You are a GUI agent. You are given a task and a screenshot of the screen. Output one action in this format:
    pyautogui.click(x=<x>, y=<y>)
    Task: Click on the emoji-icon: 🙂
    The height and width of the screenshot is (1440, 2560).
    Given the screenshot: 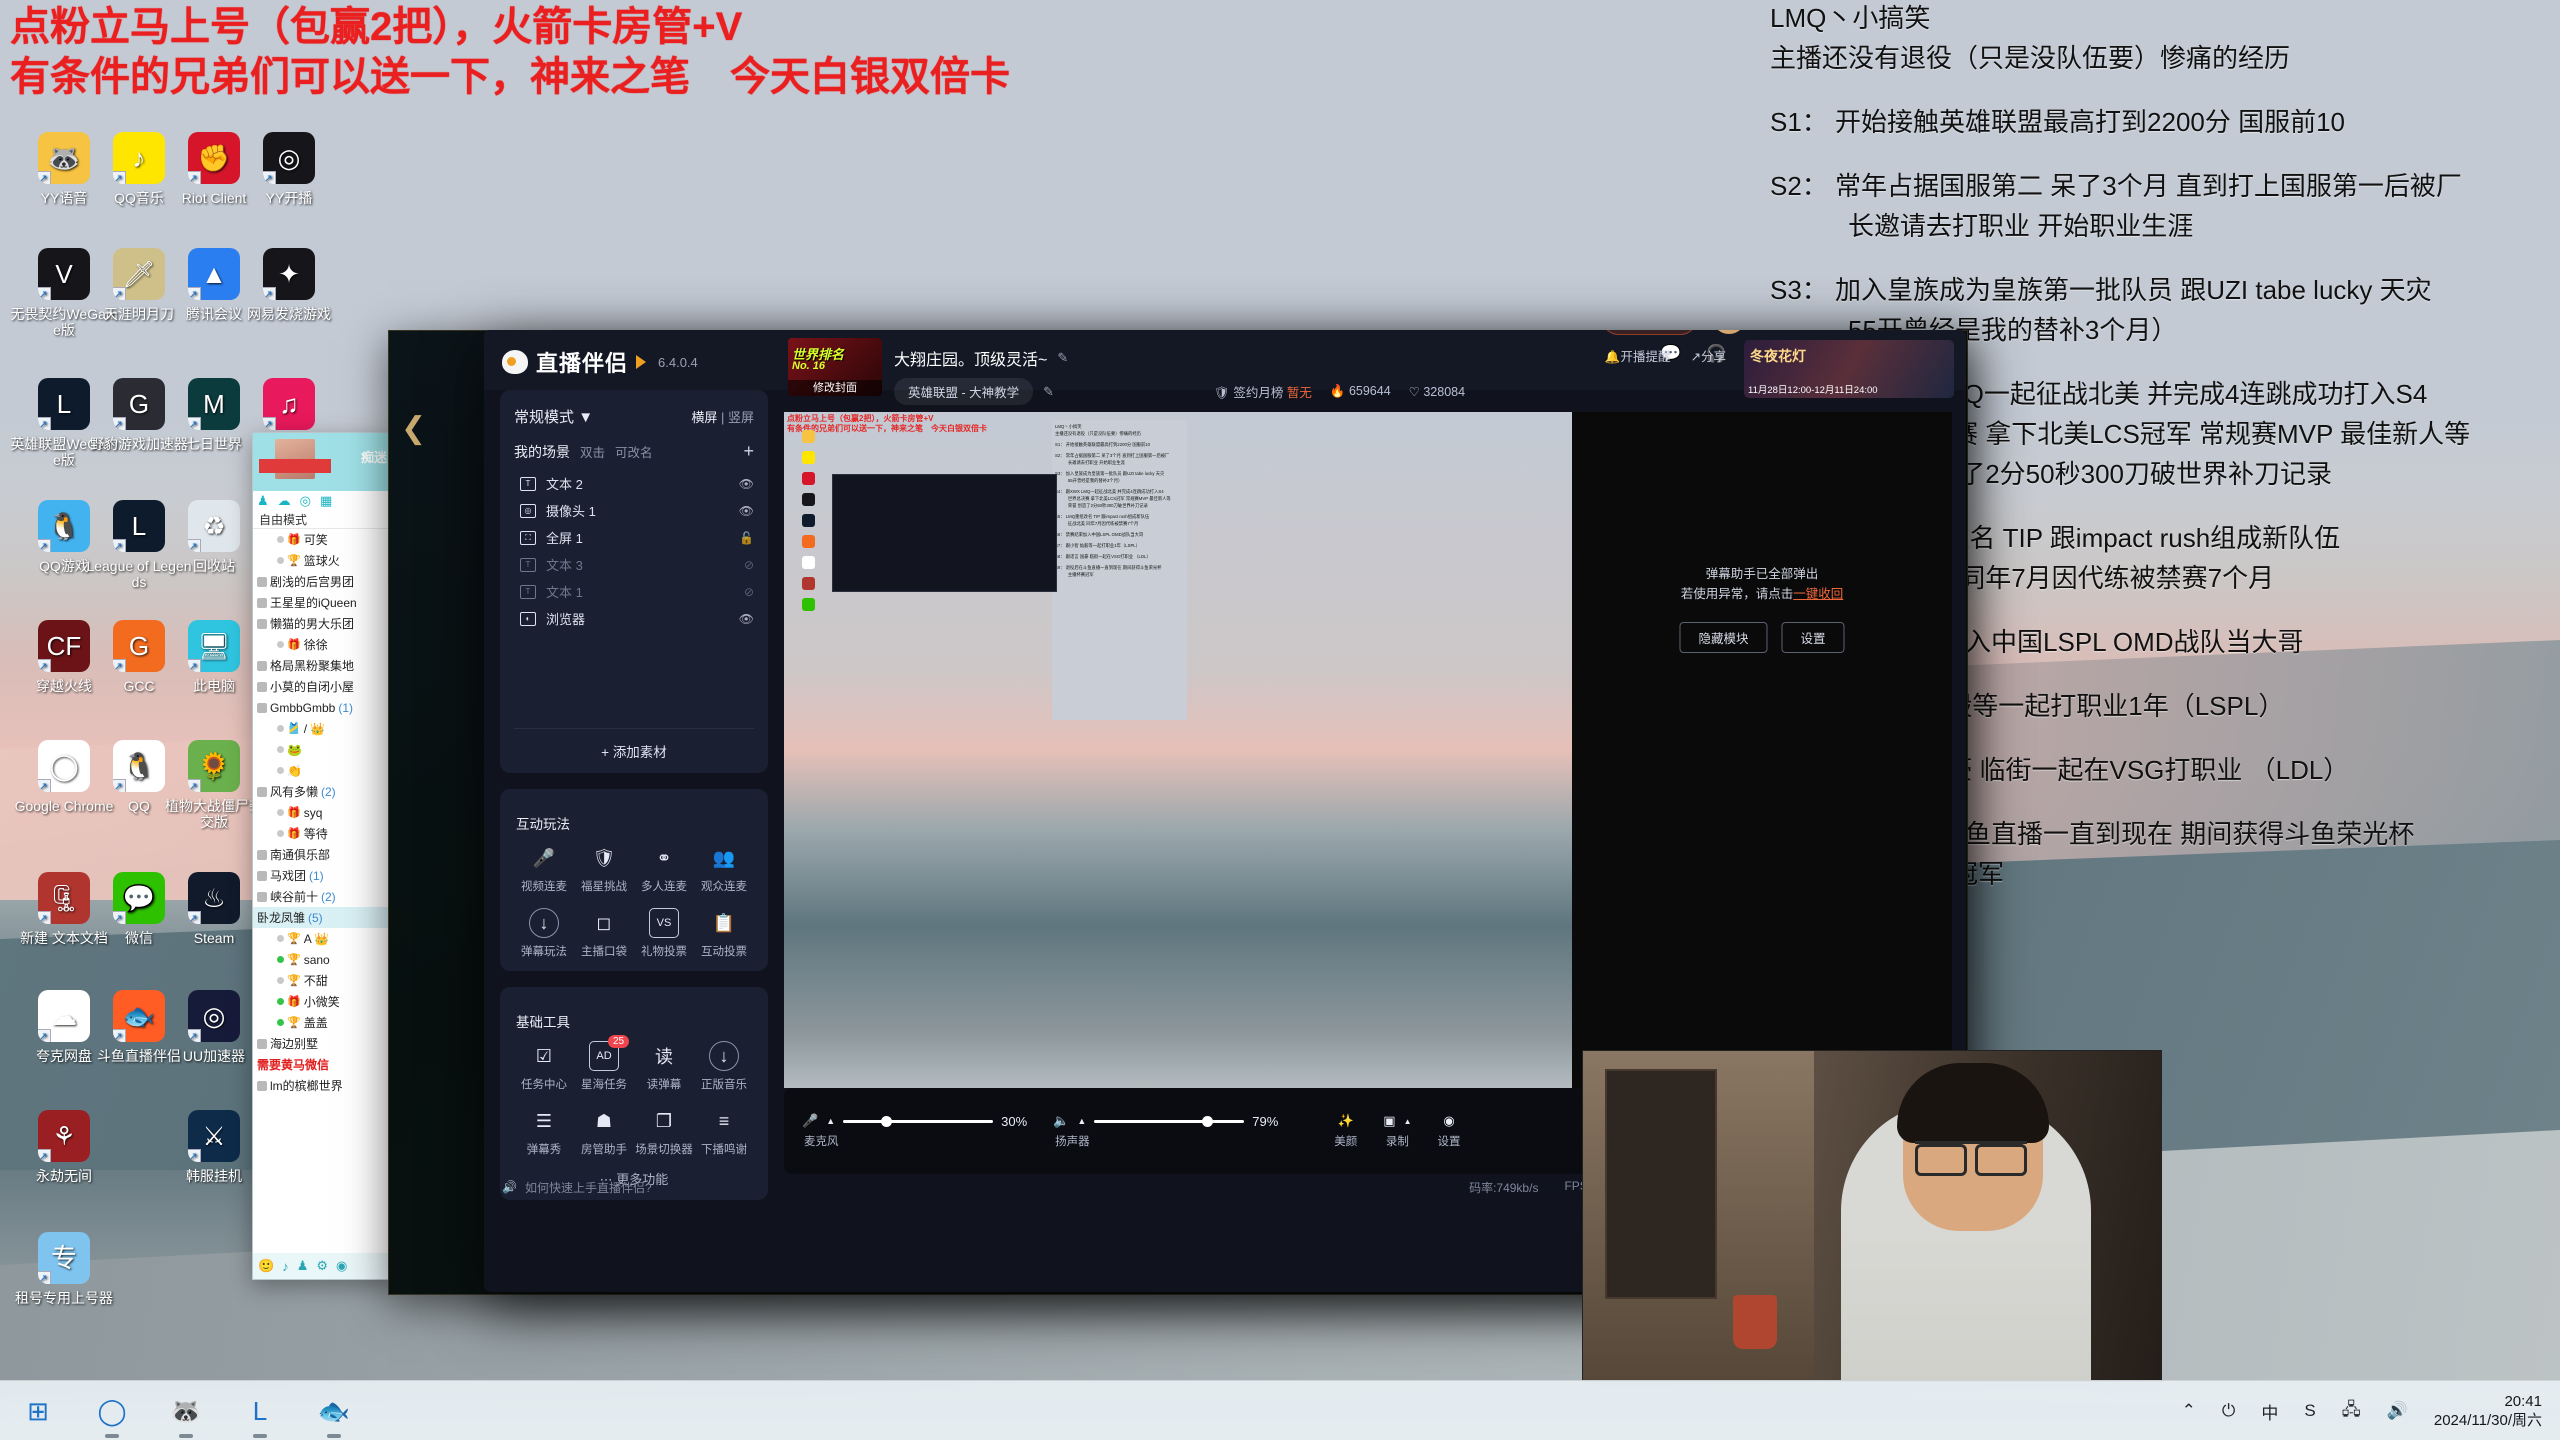 What is the action you would take?
    pyautogui.click(x=266, y=1266)
    